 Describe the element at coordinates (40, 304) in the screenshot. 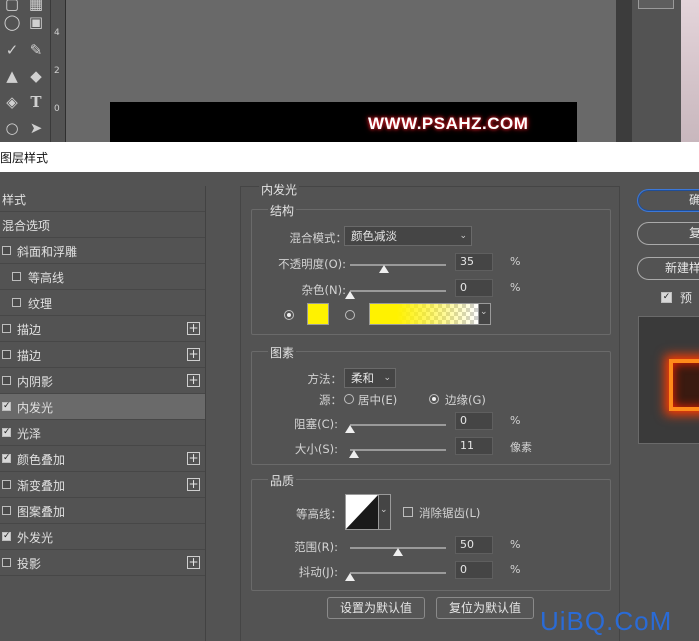

I see `style-item-label: 纹理` at that location.